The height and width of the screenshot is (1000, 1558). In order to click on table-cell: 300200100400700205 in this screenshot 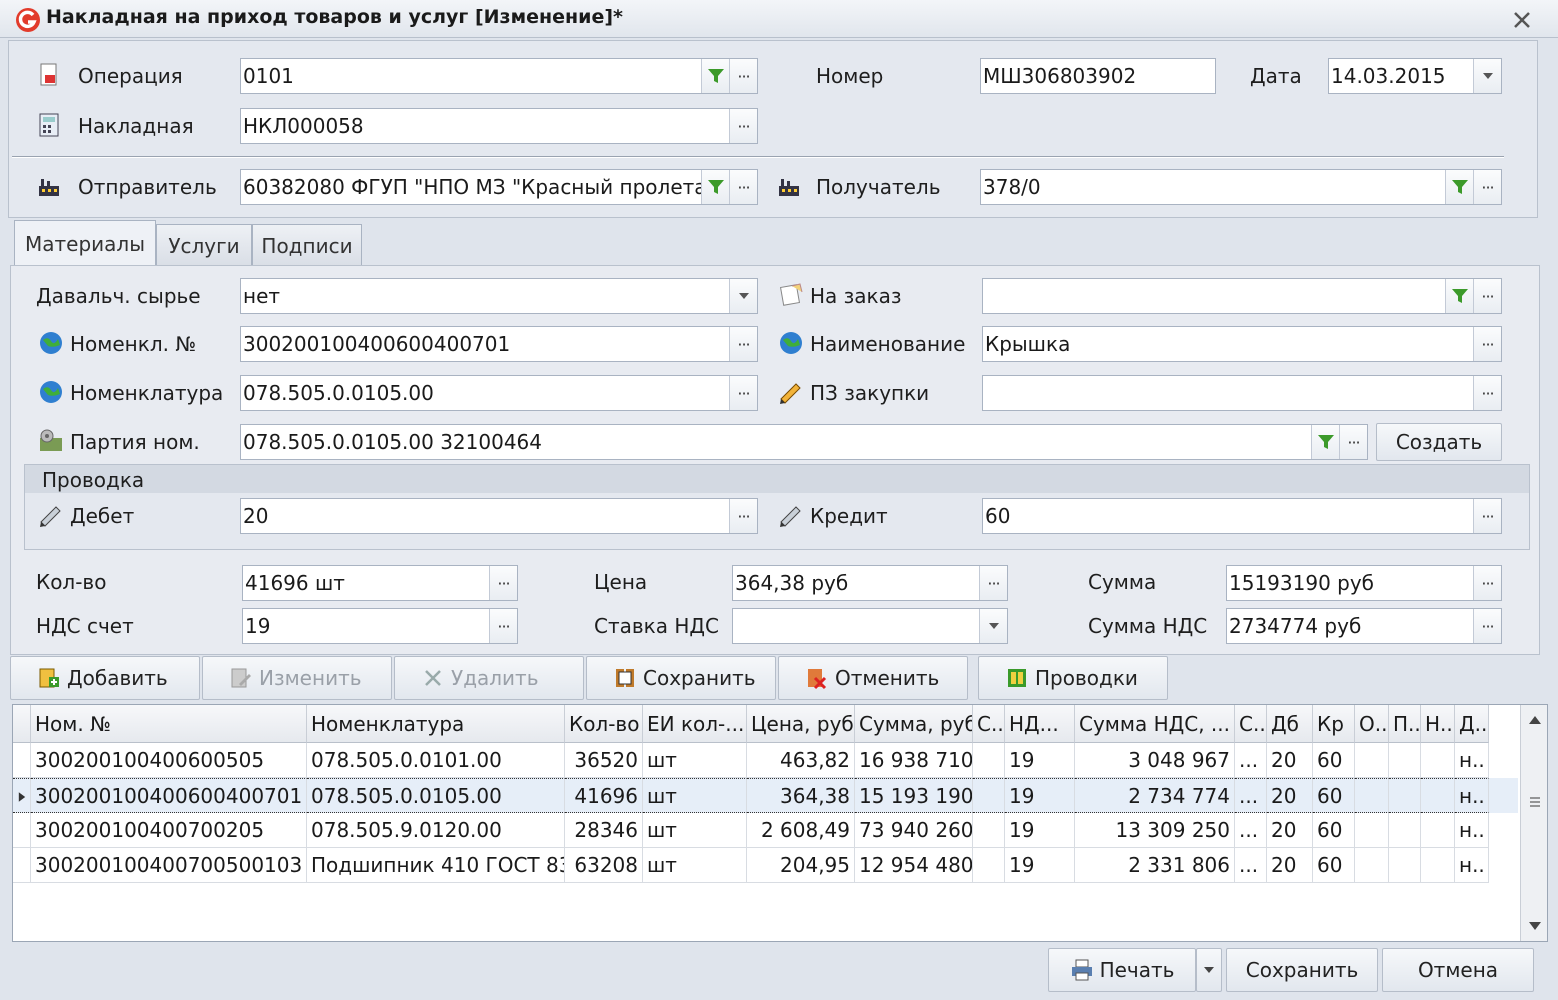, I will do `click(169, 830)`.